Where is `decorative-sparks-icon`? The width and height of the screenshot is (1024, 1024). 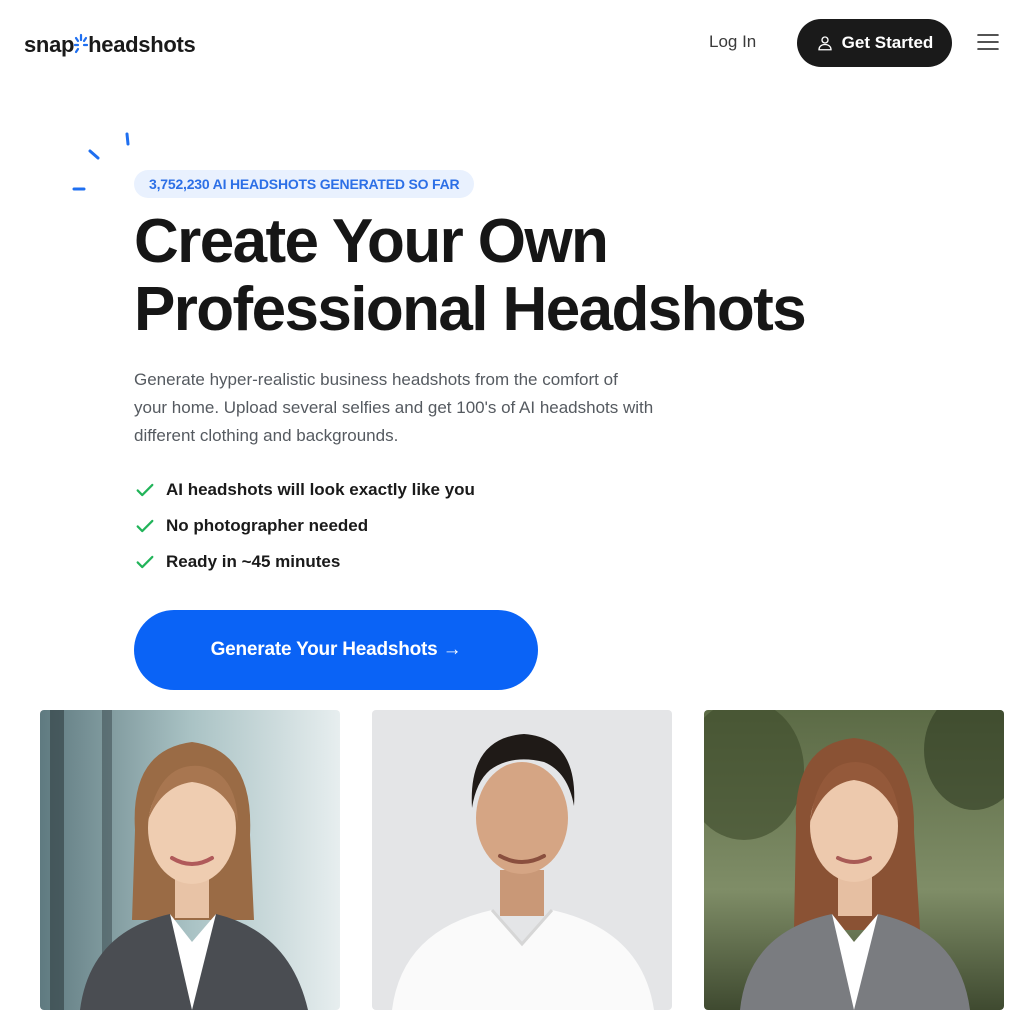 decorative-sparks-icon is located at coordinates (101, 161).